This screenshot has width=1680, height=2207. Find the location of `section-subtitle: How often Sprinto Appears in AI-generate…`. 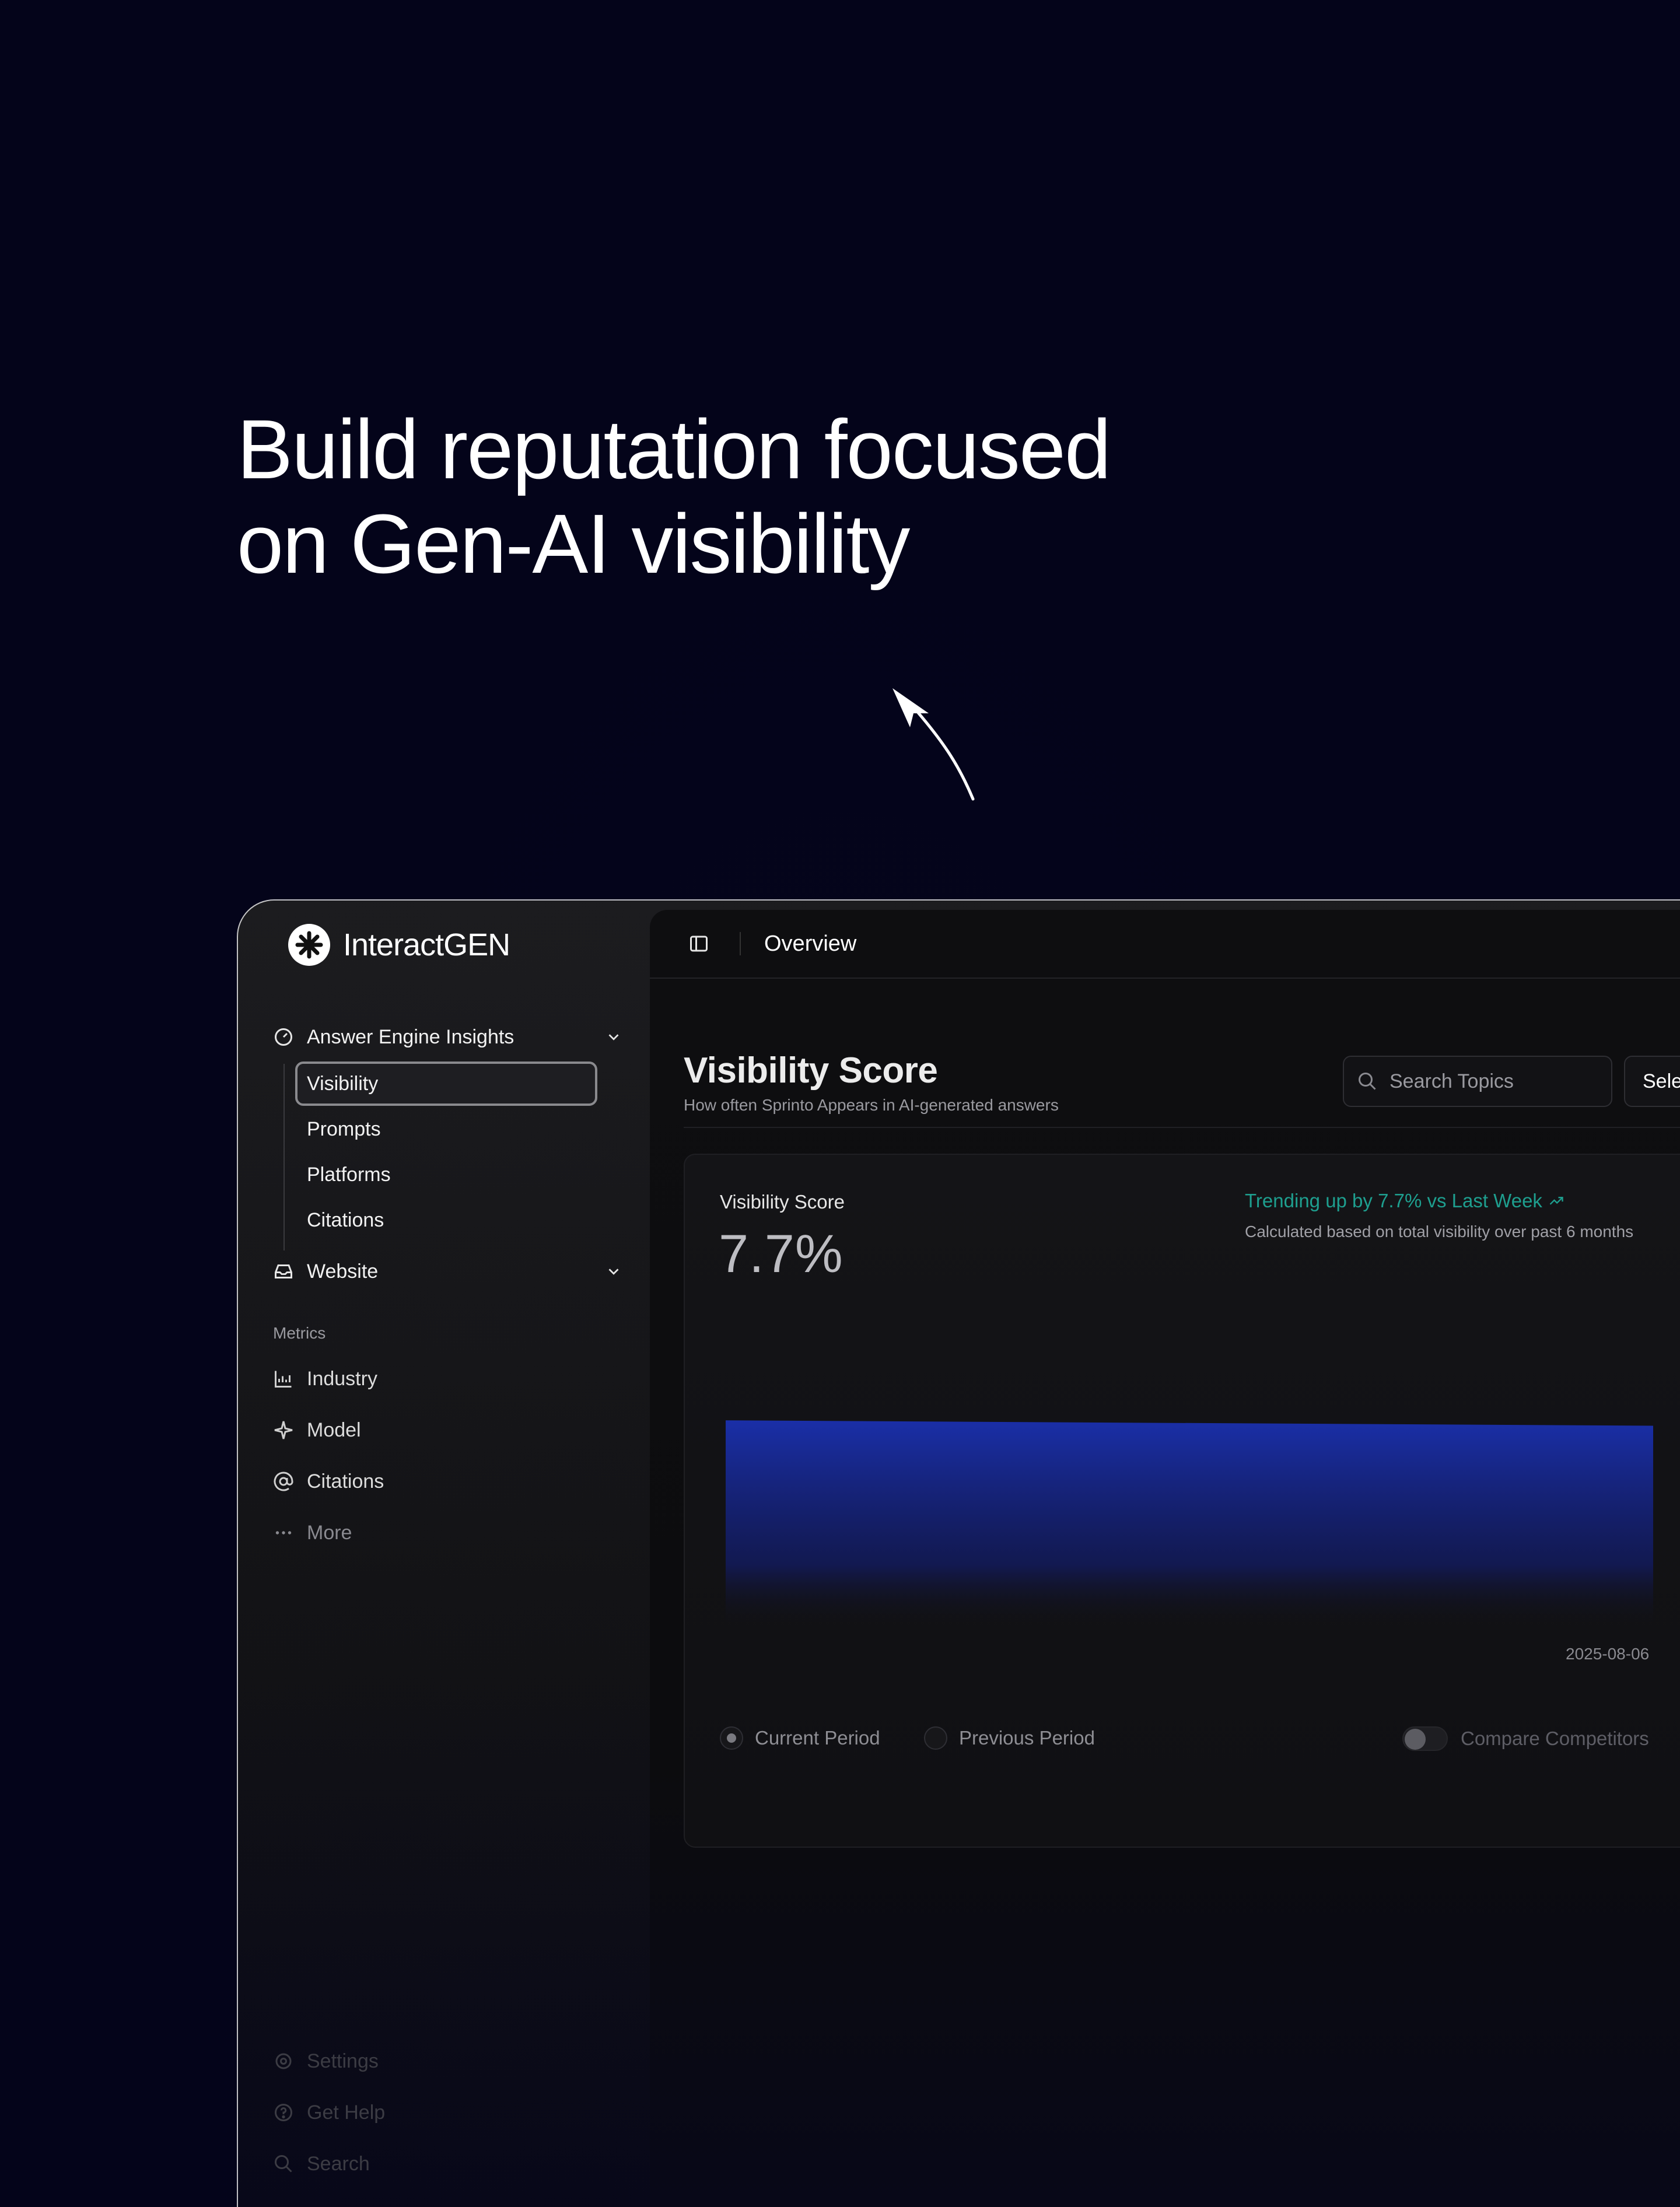

section-subtitle: How often Sprinto Appears in AI-generate… is located at coordinates (871, 1105).